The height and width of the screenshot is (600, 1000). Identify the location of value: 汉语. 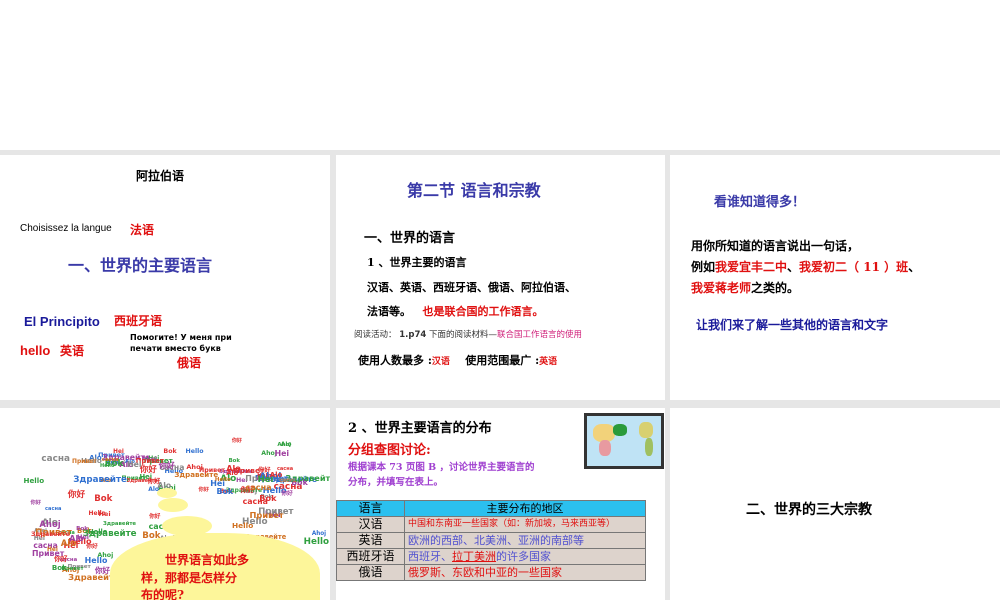
(440, 362).